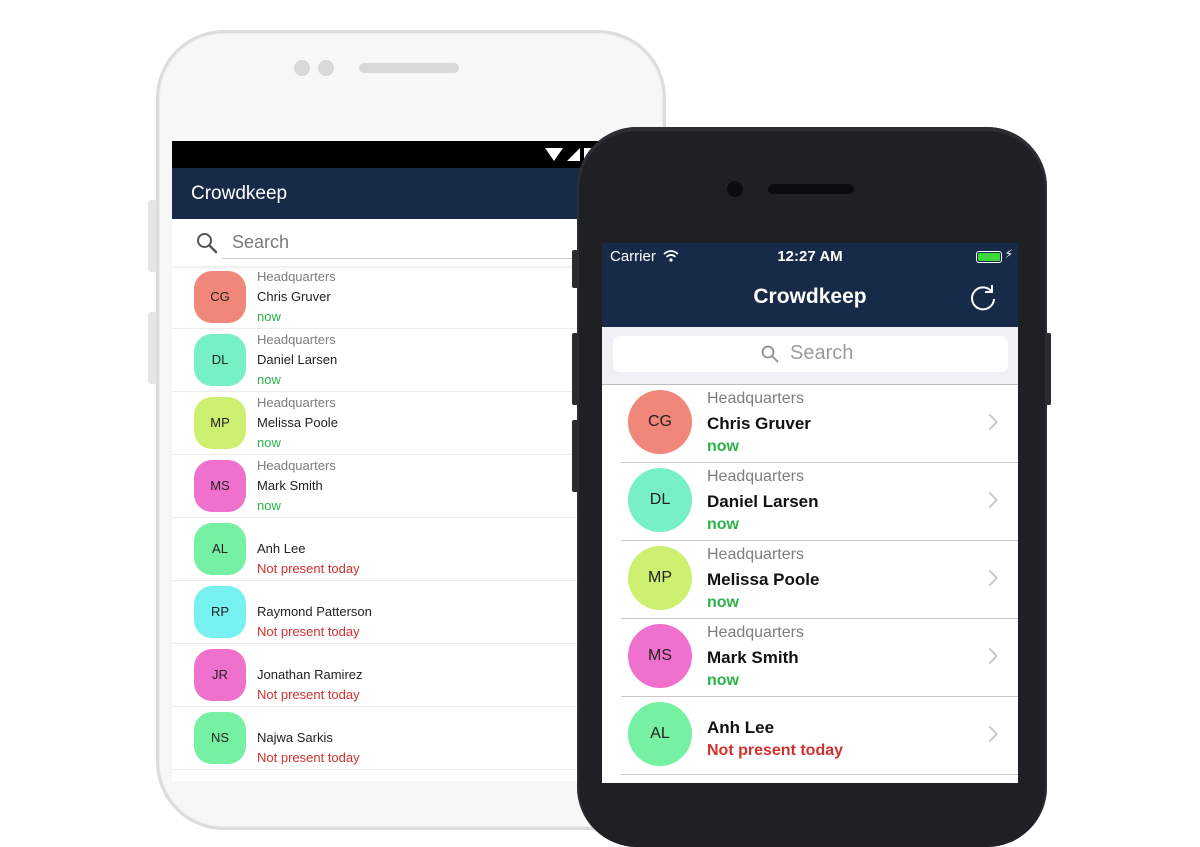 The width and height of the screenshot is (1200, 847). Describe the element at coordinates (310, 674) in the screenshot. I see `contact-name: Jonathan Ramirez` at that location.